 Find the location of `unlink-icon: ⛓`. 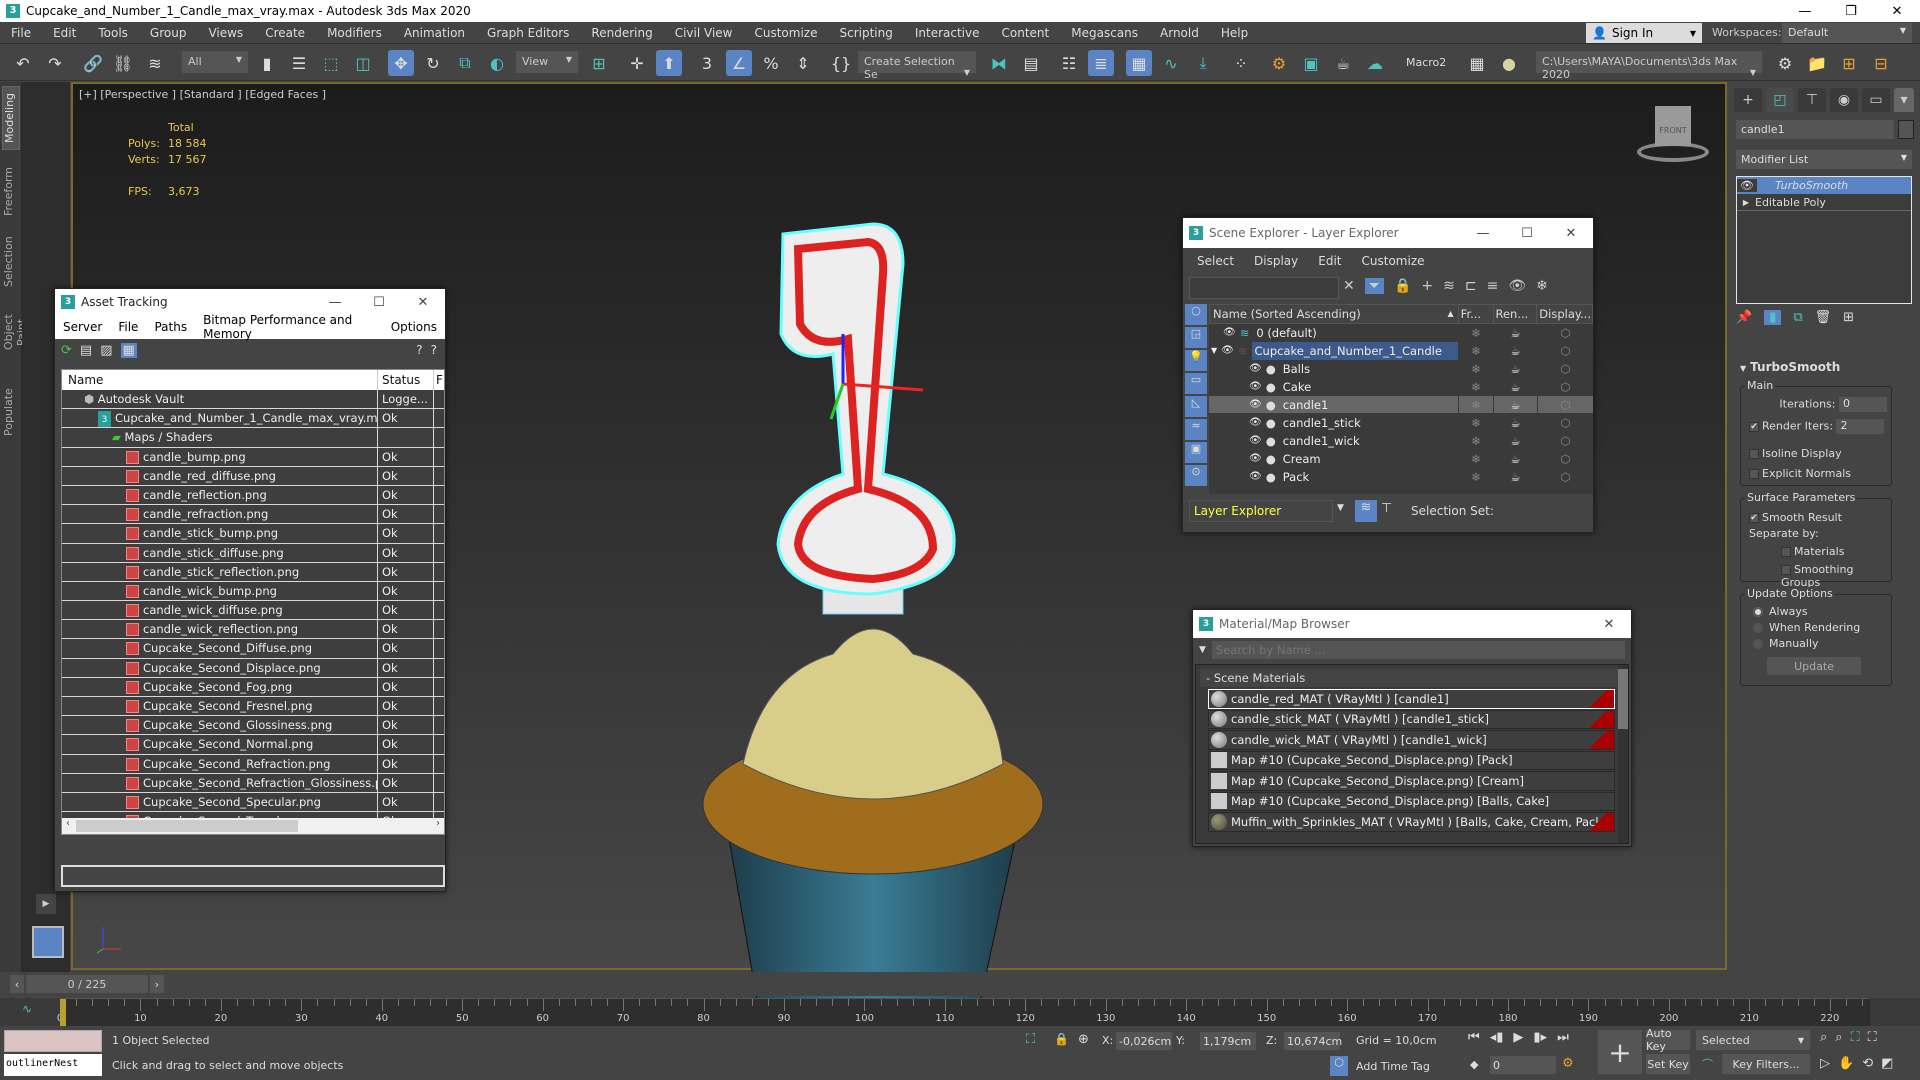

unlink-icon: ⛓ is located at coordinates (123, 63).